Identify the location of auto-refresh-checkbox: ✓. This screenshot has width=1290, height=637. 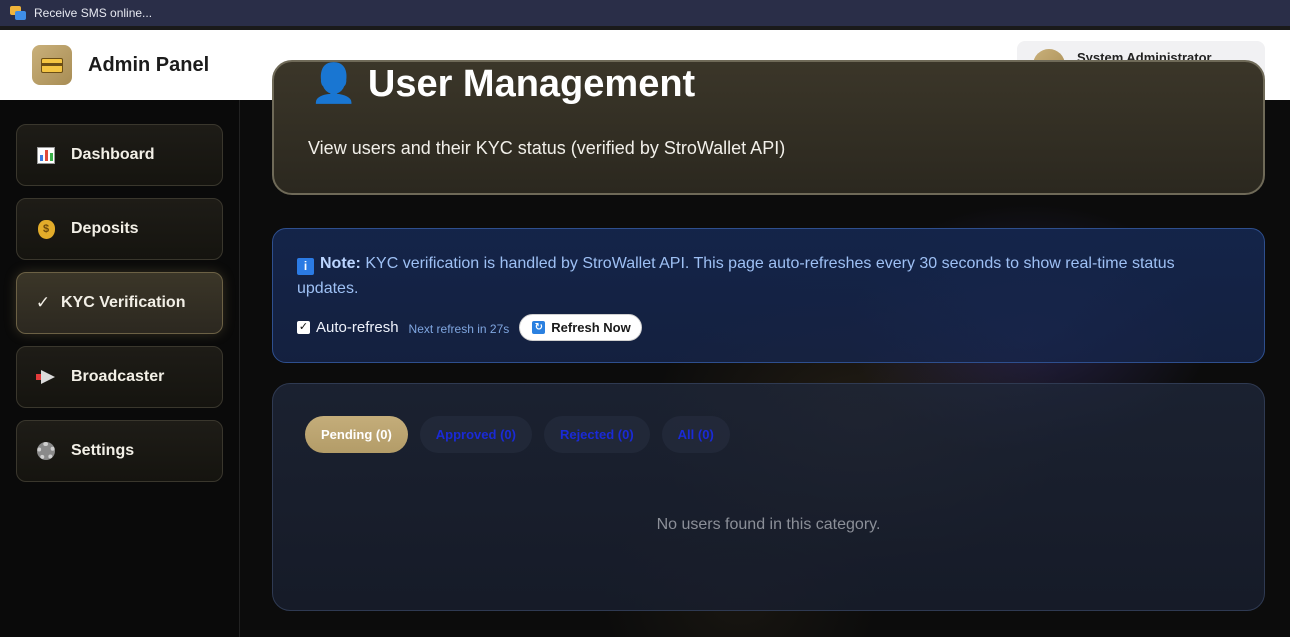
(303, 327).